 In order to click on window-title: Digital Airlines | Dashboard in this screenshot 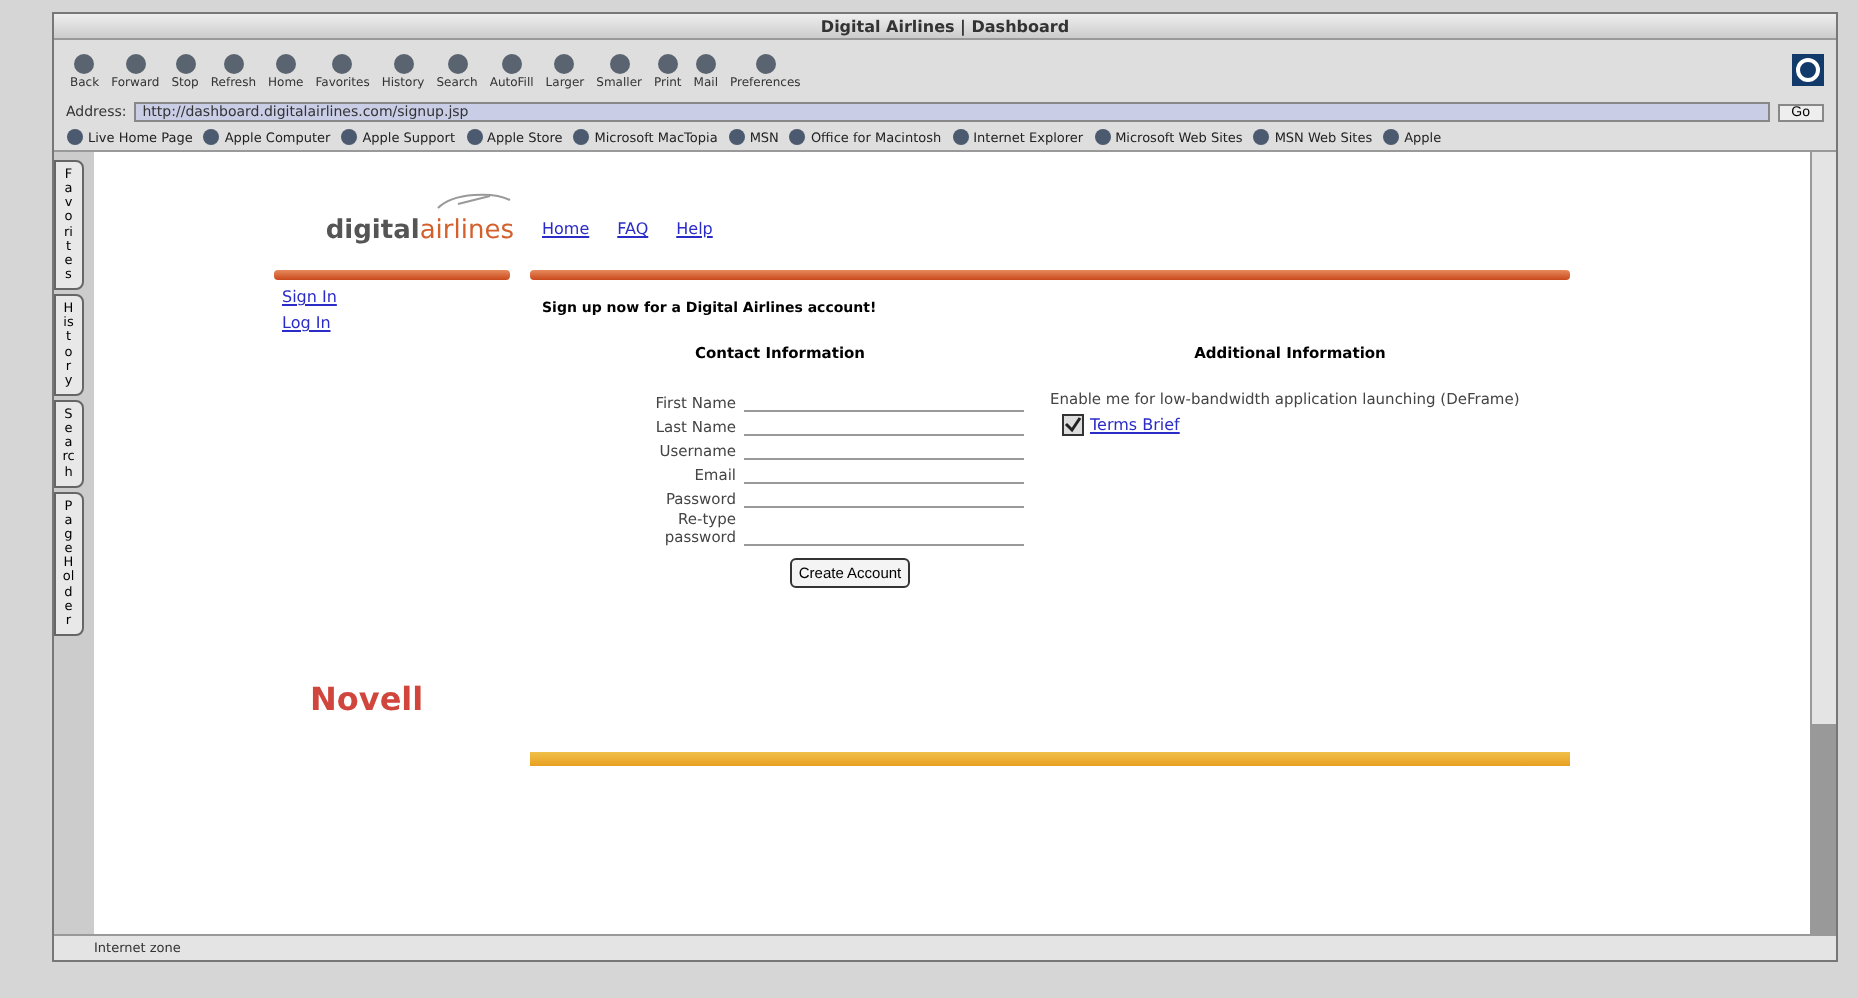, I will do `click(945, 26)`.